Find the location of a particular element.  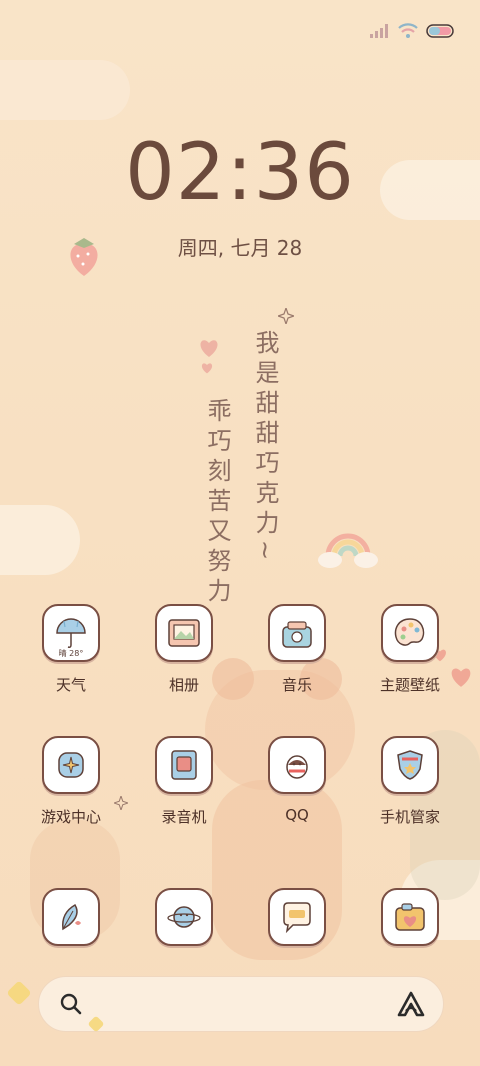

wallpaper-text-line2: 乖巧刻苦又努力 is located at coordinates (217, 503).